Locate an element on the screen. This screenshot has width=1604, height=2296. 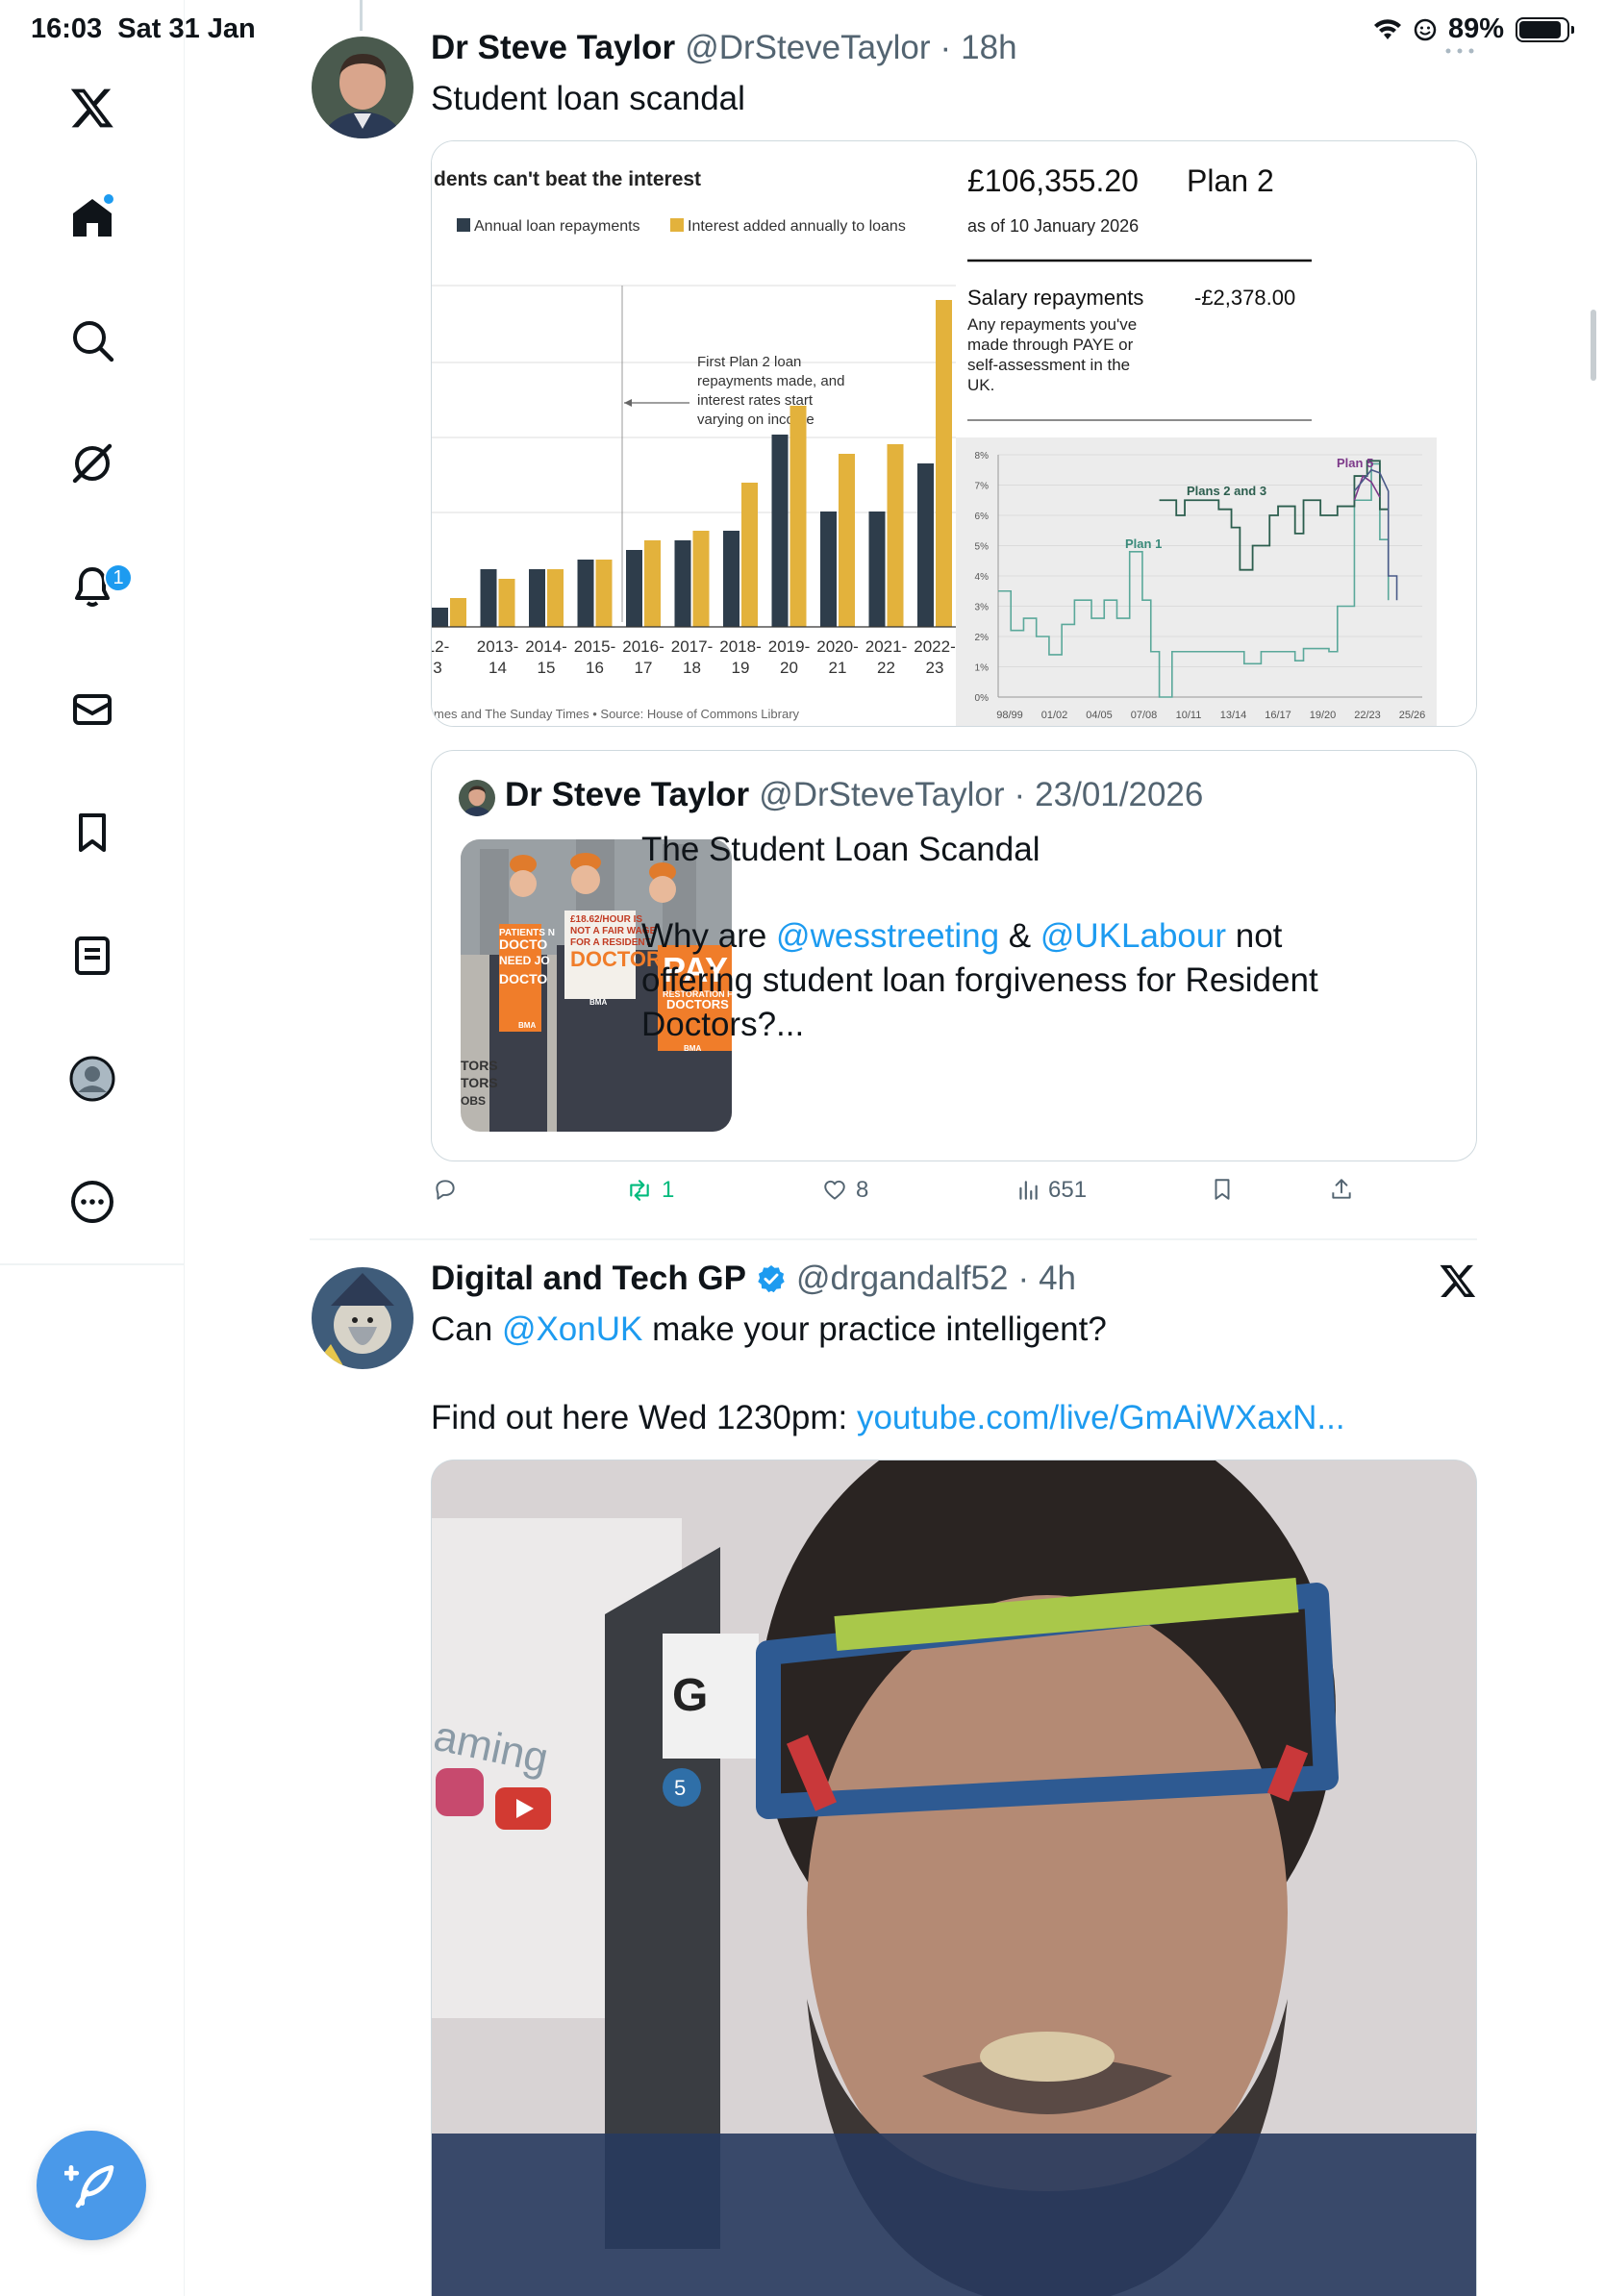
rate-y-tick: 5% is located at coordinates (982, 547).